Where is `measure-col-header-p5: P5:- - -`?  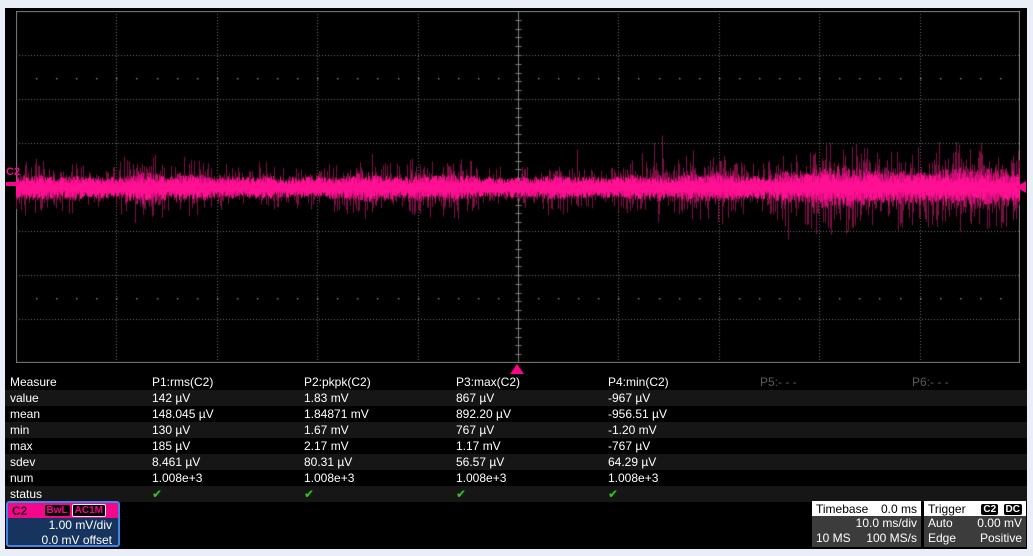 measure-col-header-p5: P5:- - - is located at coordinates (836, 382).